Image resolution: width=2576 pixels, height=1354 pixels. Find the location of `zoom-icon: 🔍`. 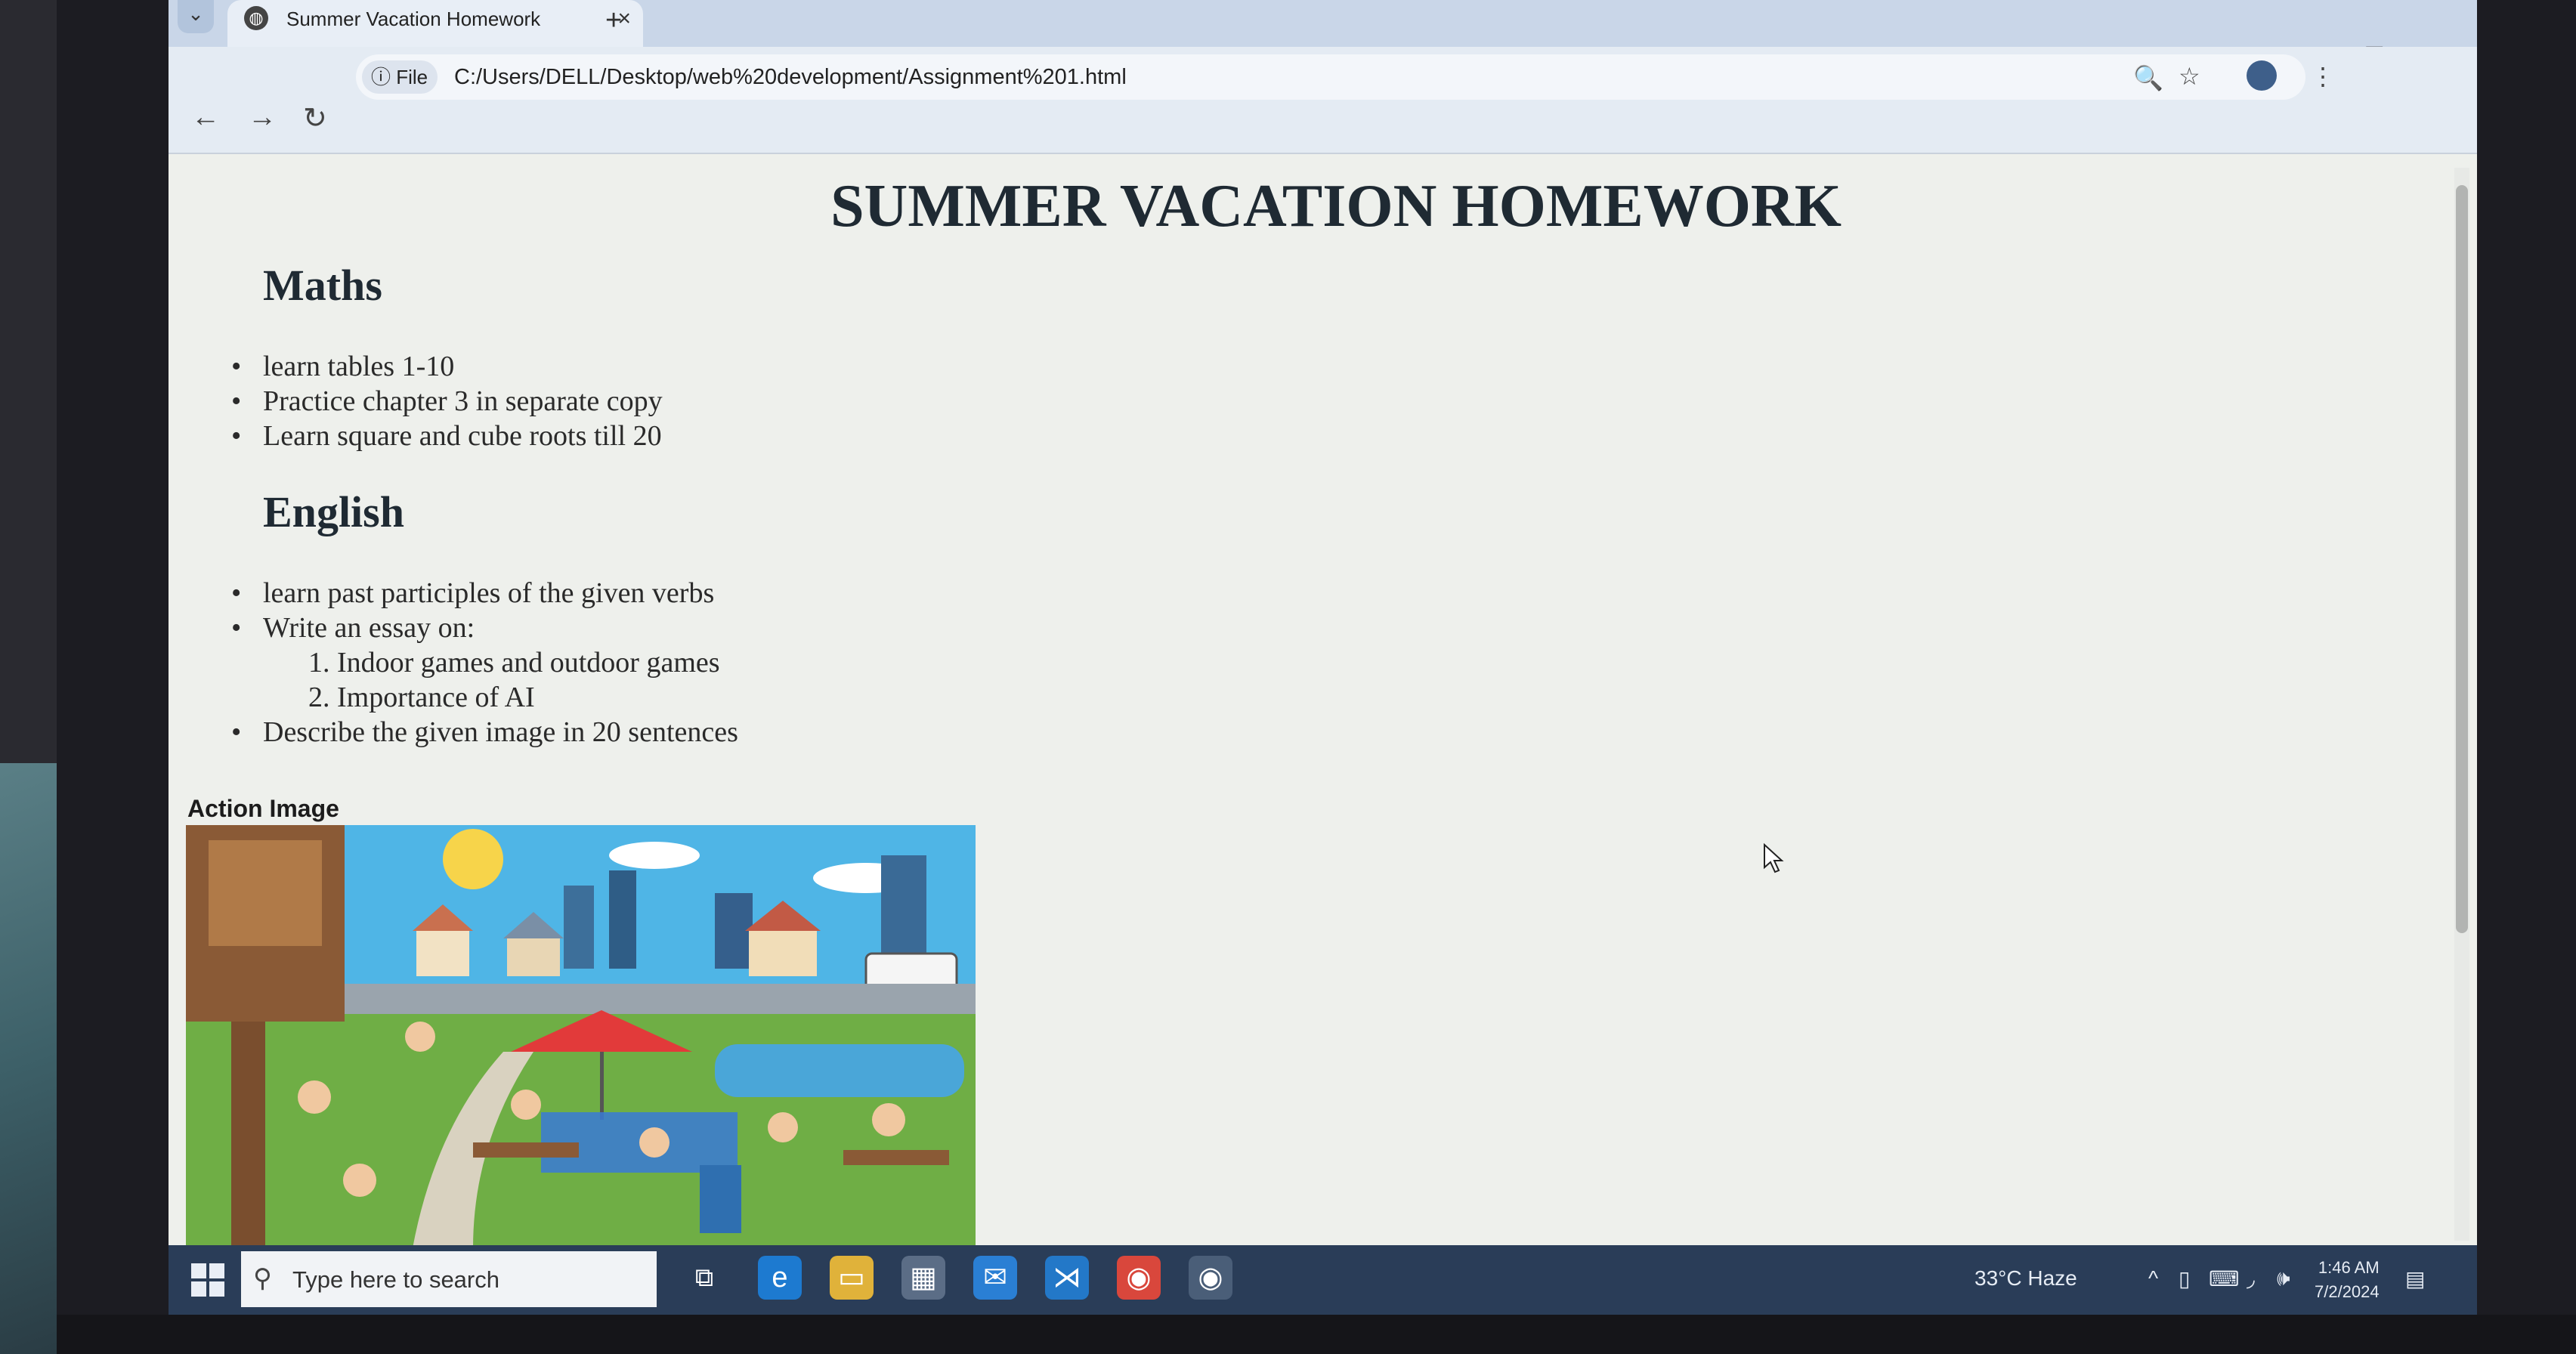

zoom-icon: 🔍 is located at coordinates (2148, 77).